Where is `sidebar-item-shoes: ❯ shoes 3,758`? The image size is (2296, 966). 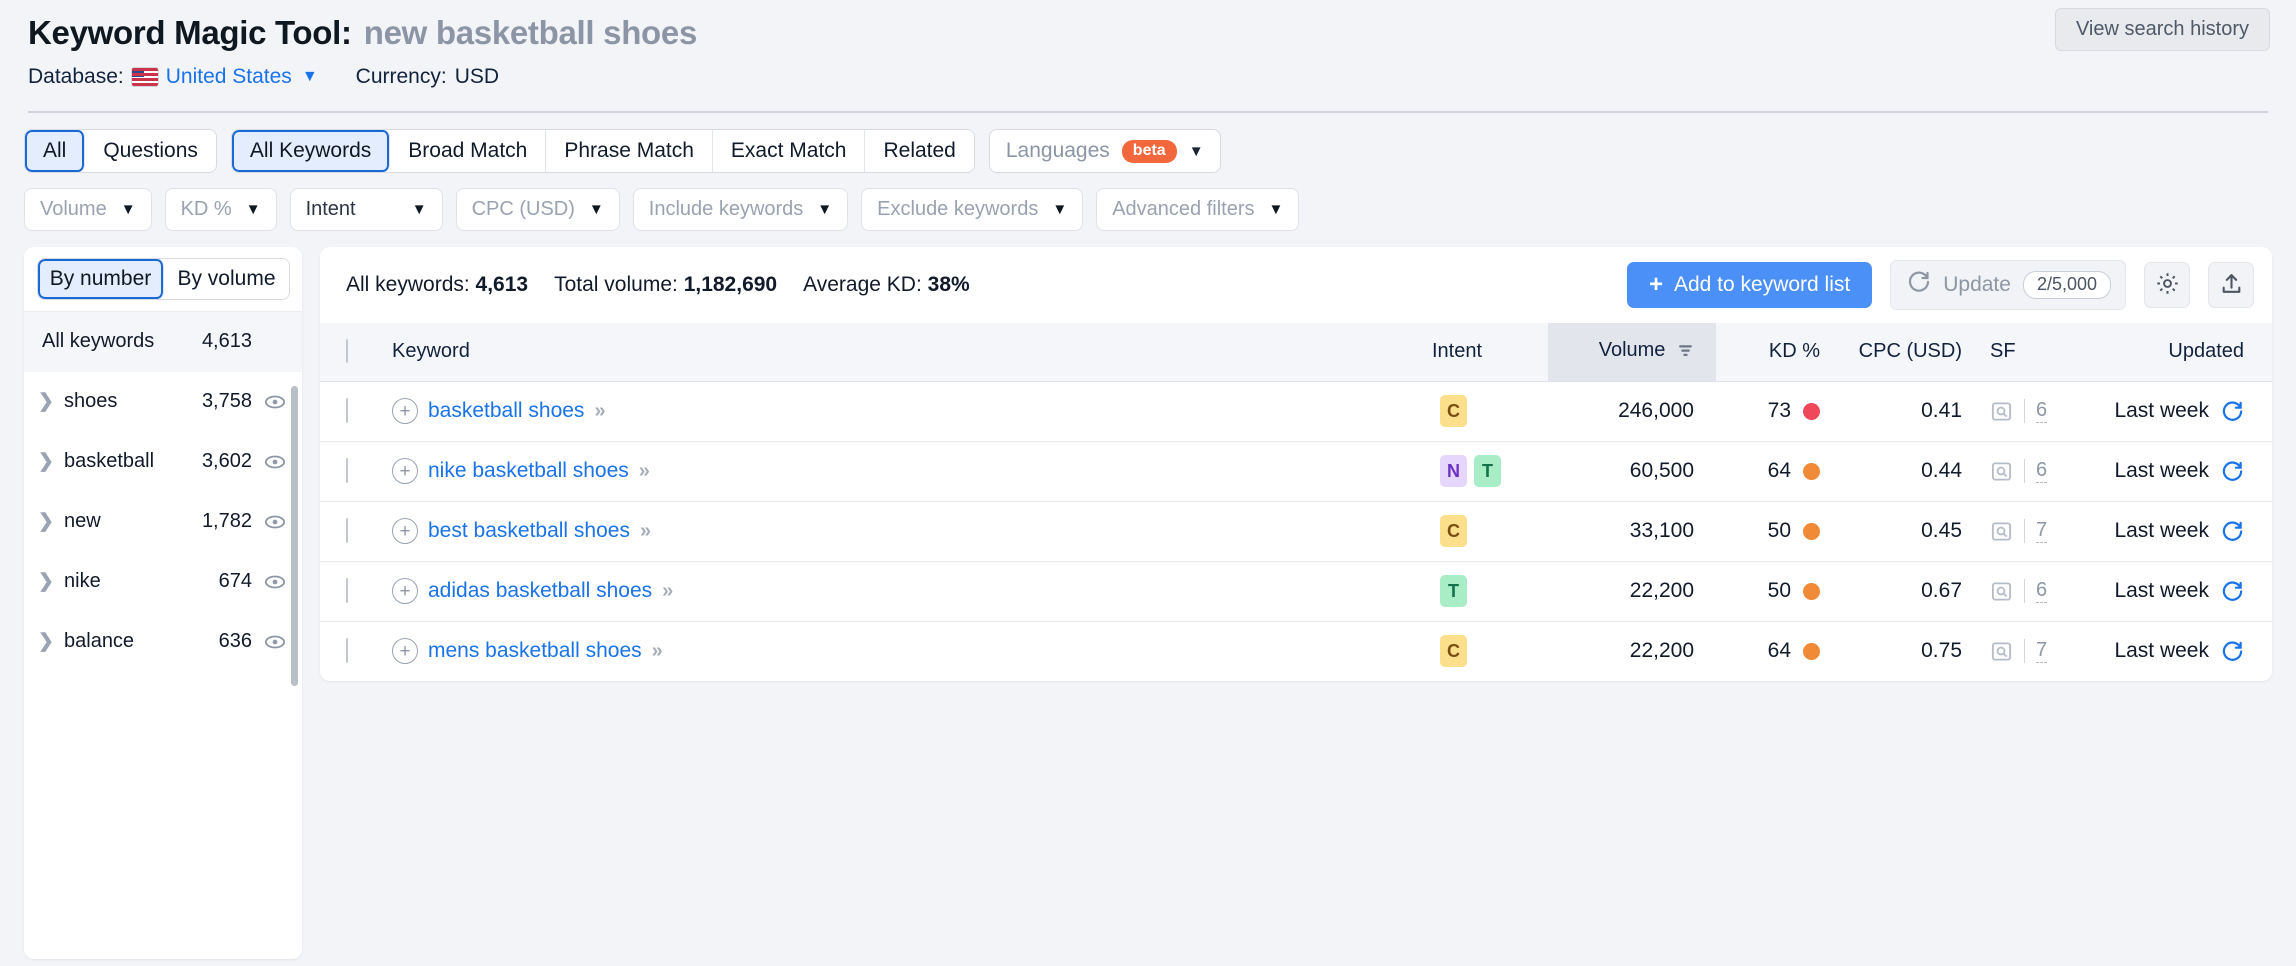
sidebar-item-shoes: ❯ shoes 3,758 is located at coordinates (163, 402).